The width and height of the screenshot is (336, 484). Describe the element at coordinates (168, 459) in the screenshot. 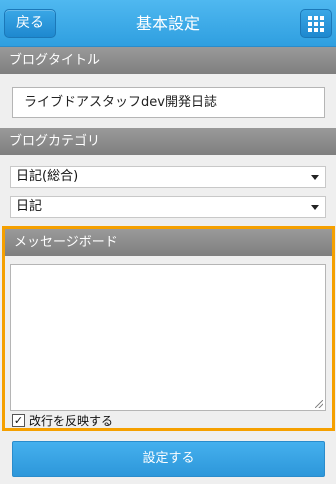

I see `submit-button: 設定する` at that location.